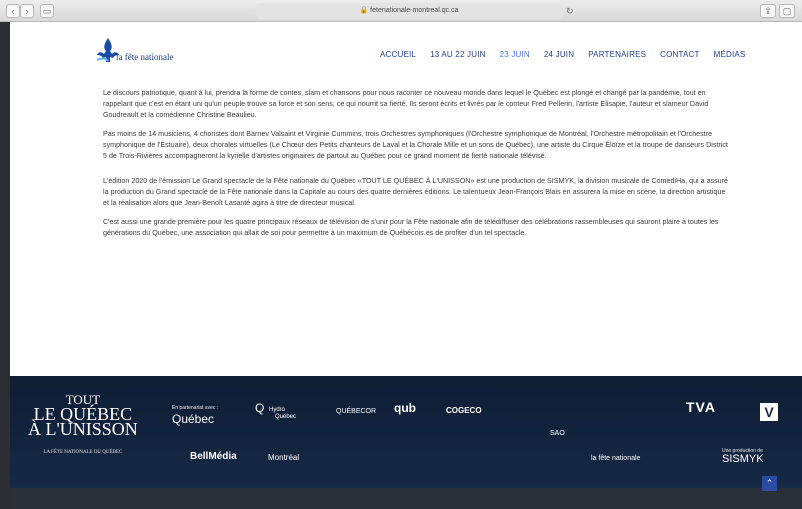  I want to click on logo-hydro: Q, so click(260, 408).